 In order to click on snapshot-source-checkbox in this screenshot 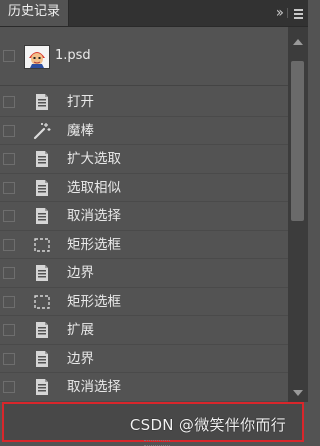, I will do `click(9, 56)`.